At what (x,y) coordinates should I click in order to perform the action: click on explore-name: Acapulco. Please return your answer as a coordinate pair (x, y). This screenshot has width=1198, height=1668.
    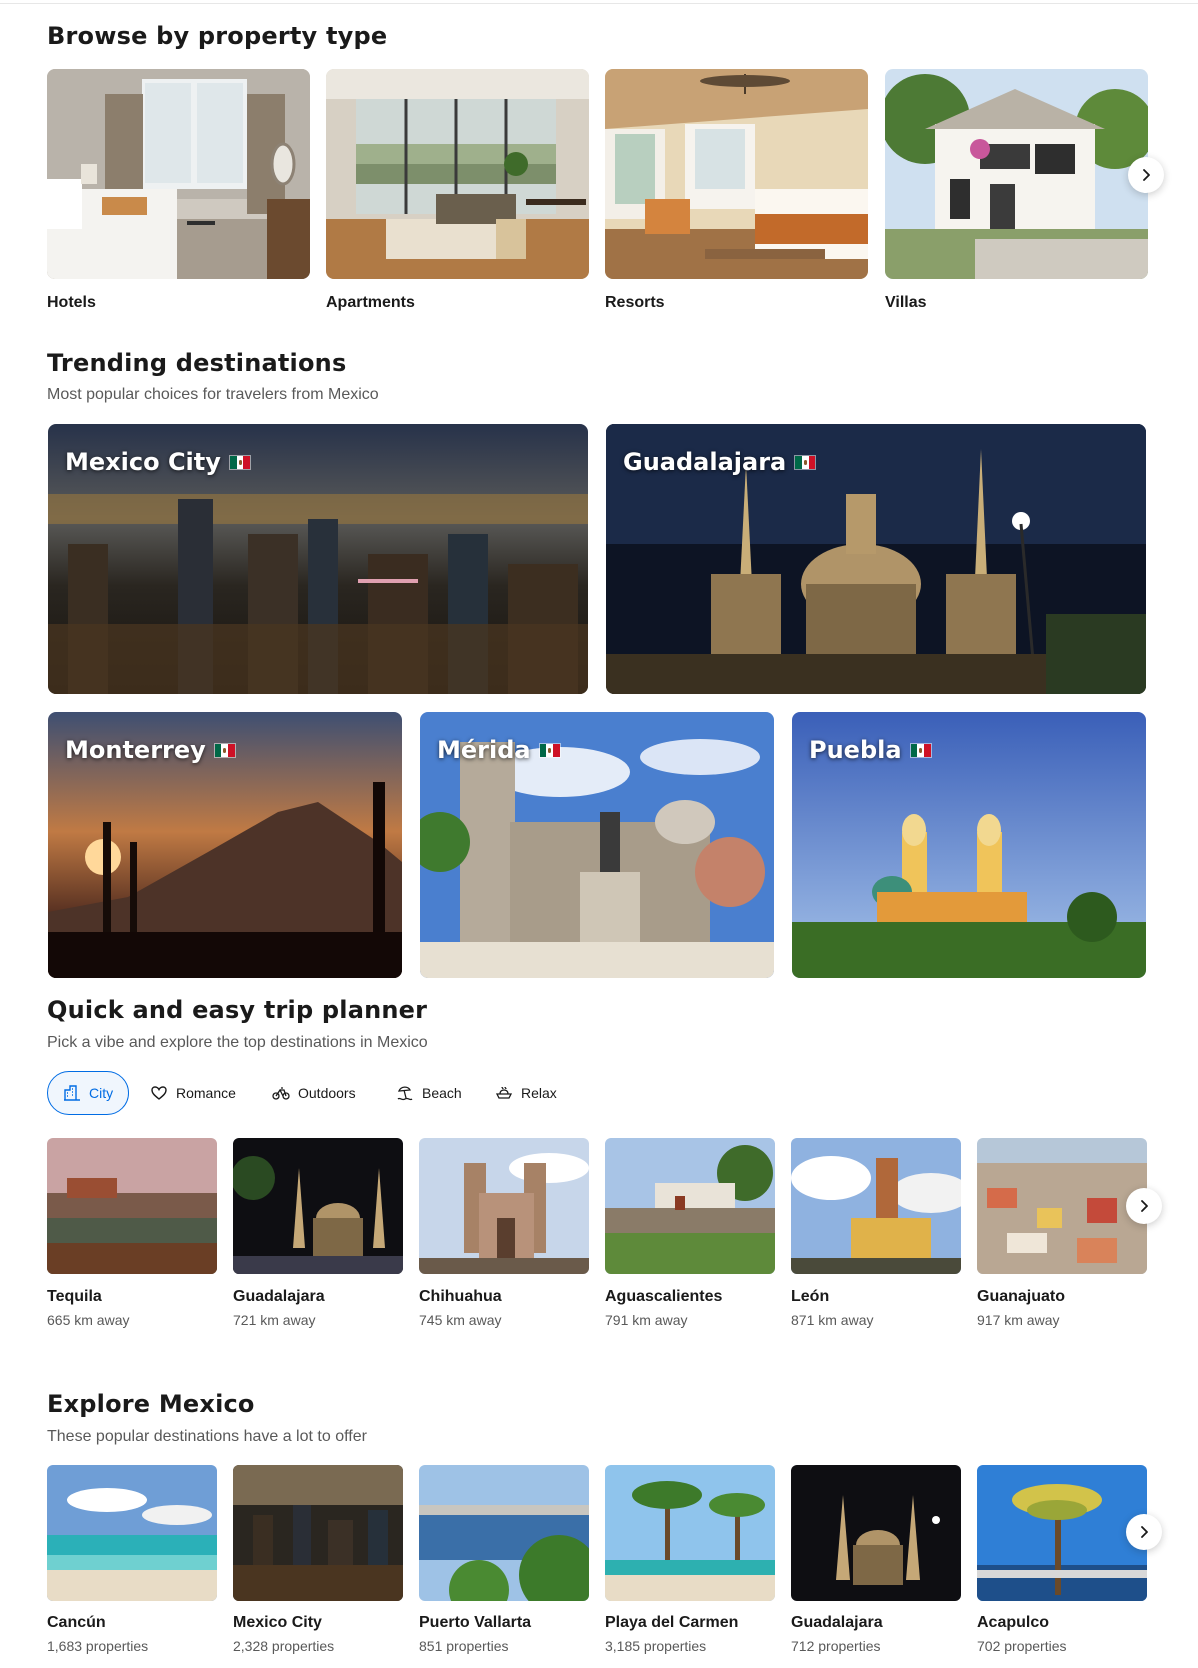
    Looking at the image, I should click on (1013, 1623).